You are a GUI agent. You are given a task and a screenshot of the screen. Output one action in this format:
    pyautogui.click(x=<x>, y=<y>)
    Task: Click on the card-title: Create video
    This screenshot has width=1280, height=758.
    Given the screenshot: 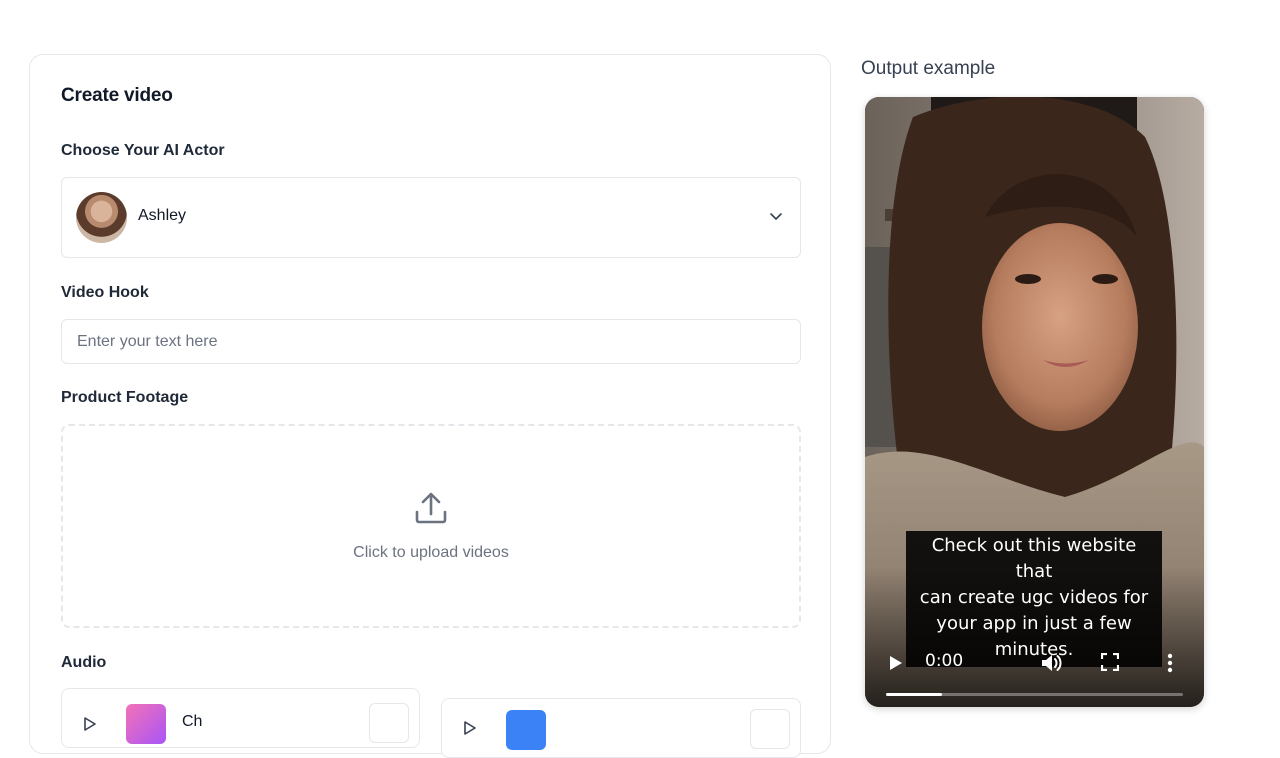 What is the action you would take?
    pyautogui.click(x=117, y=95)
    